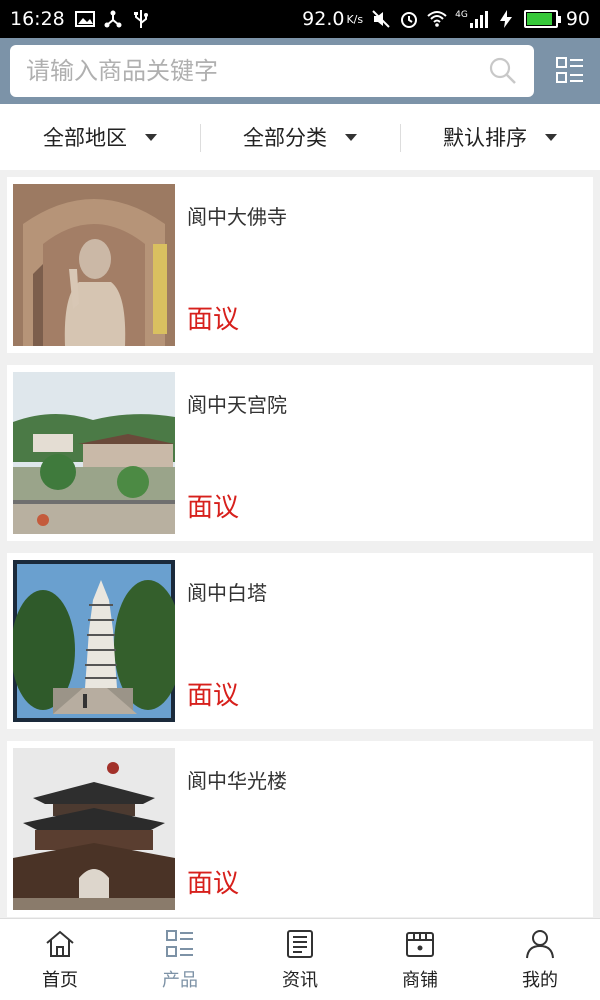 This screenshot has height=1000, width=600. What do you see at coordinates (300, 19) in the screenshot?
I see `status-bar: 16:28 92.0 K/s 4G 90` at bounding box center [300, 19].